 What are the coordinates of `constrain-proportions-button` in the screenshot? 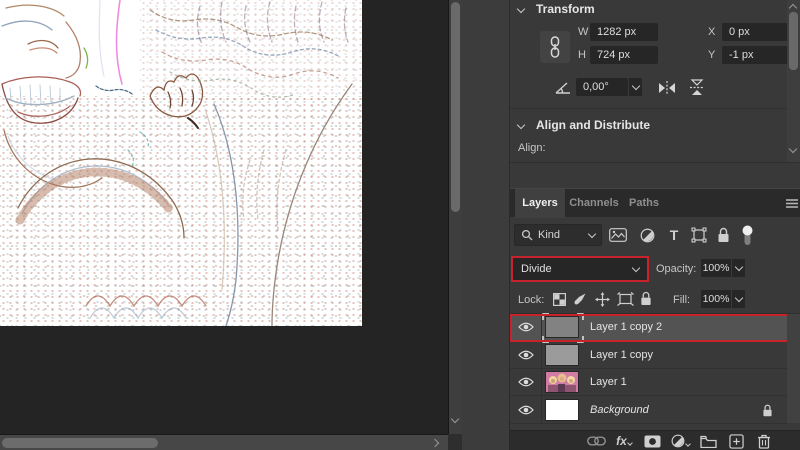 It's located at (555, 47).